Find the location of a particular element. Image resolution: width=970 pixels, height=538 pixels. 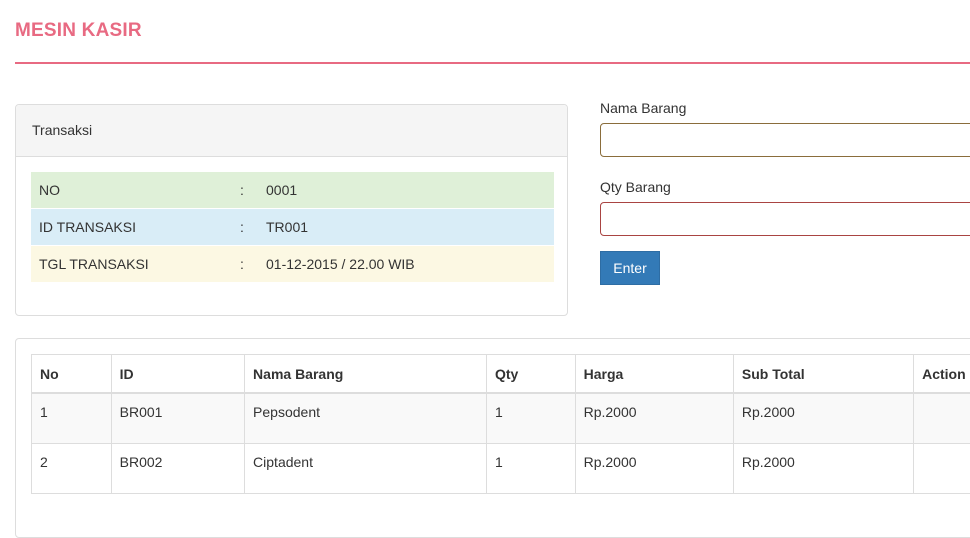

info-label: TGL TRANSAKSI is located at coordinates (135, 264).